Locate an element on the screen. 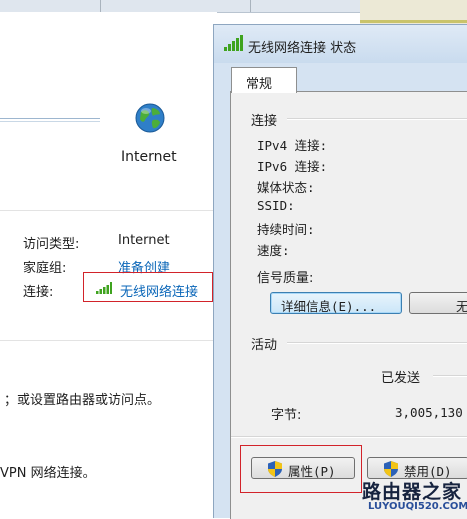  dialog-titlebar: 无线网络连接 状态 is located at coordinates (340, 44).